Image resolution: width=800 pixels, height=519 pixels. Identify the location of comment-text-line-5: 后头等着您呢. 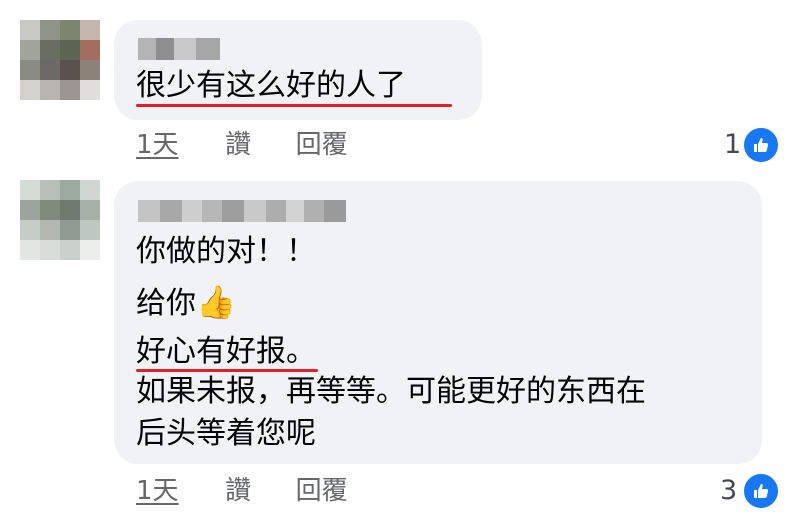
(226, 433).